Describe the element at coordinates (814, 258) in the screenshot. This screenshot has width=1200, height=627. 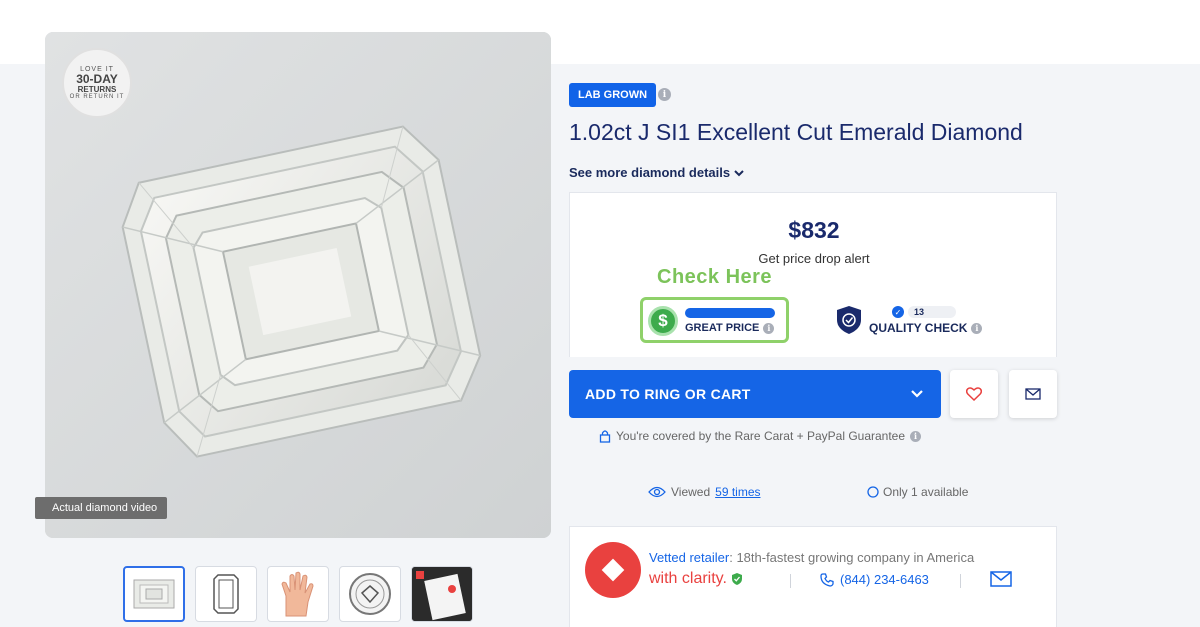
I see `price-drop-alert-link: Get price drop alert` at that location.